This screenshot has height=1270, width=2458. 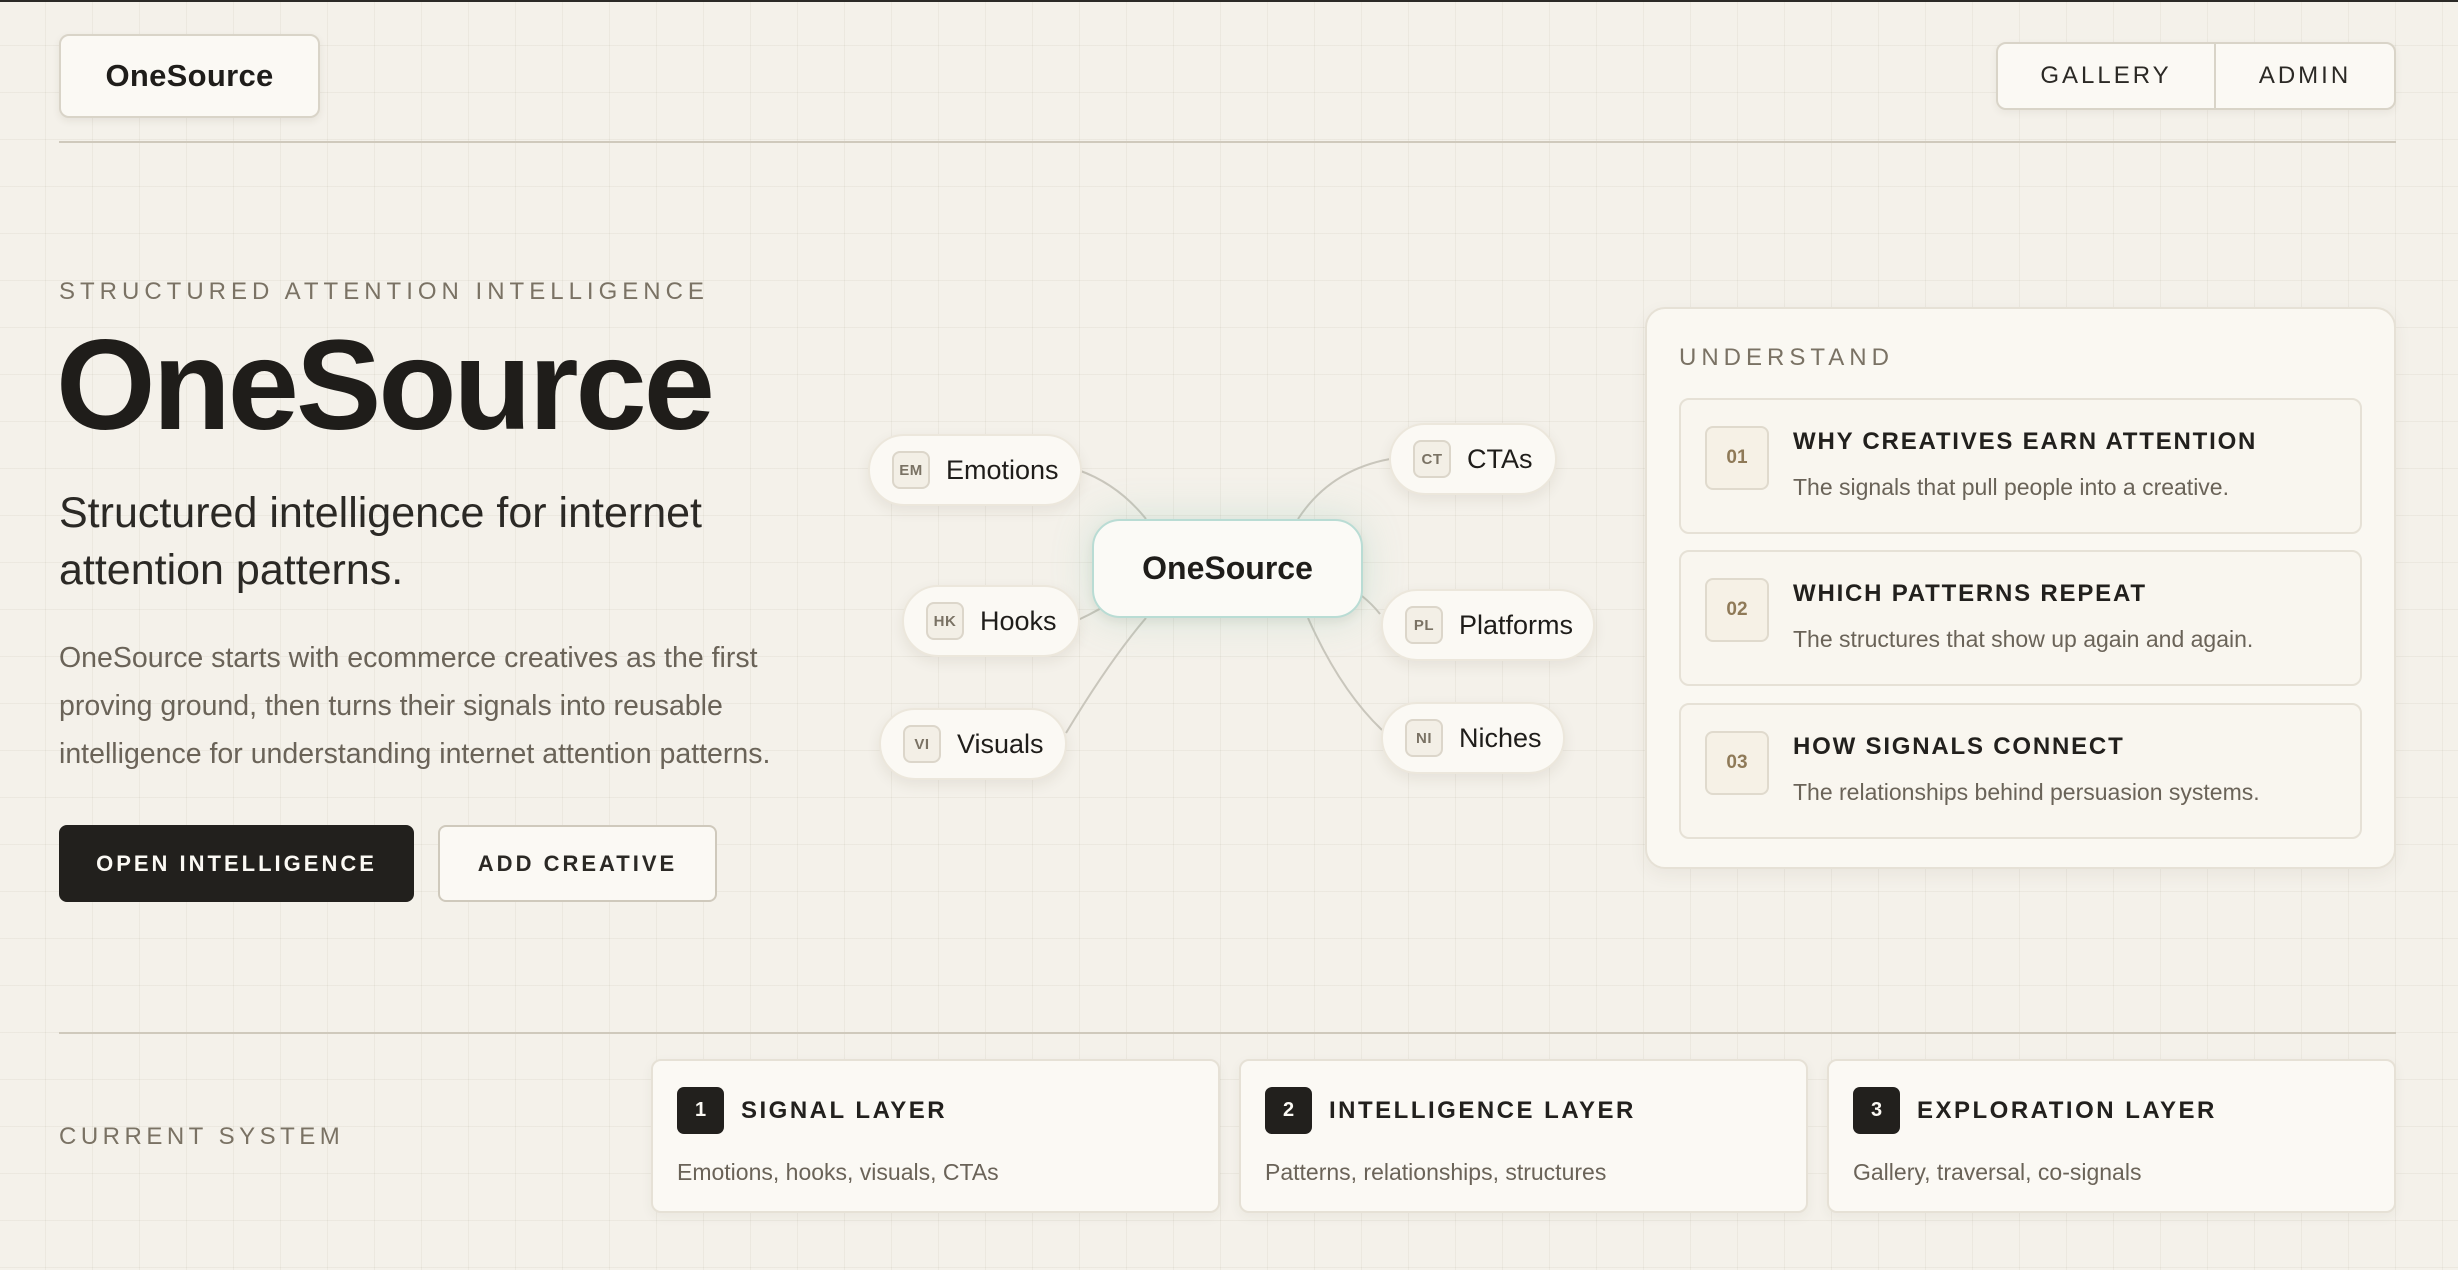 I want to click on card-title: WHICH PATTERNS REPEAT, so click(x=1970, y=593).